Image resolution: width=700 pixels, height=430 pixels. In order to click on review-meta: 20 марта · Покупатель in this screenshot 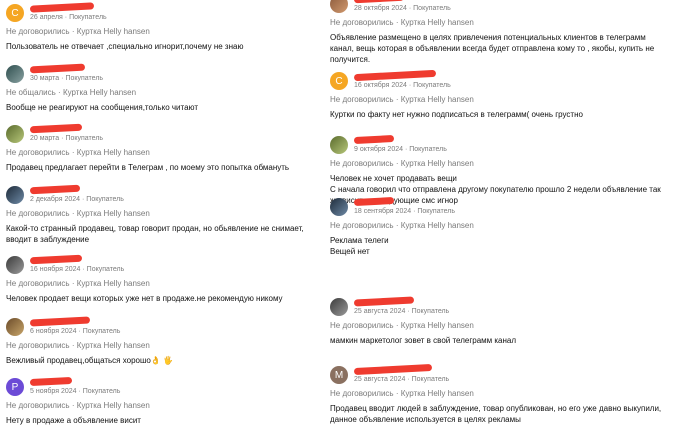, I will do `click(66, 138)`.